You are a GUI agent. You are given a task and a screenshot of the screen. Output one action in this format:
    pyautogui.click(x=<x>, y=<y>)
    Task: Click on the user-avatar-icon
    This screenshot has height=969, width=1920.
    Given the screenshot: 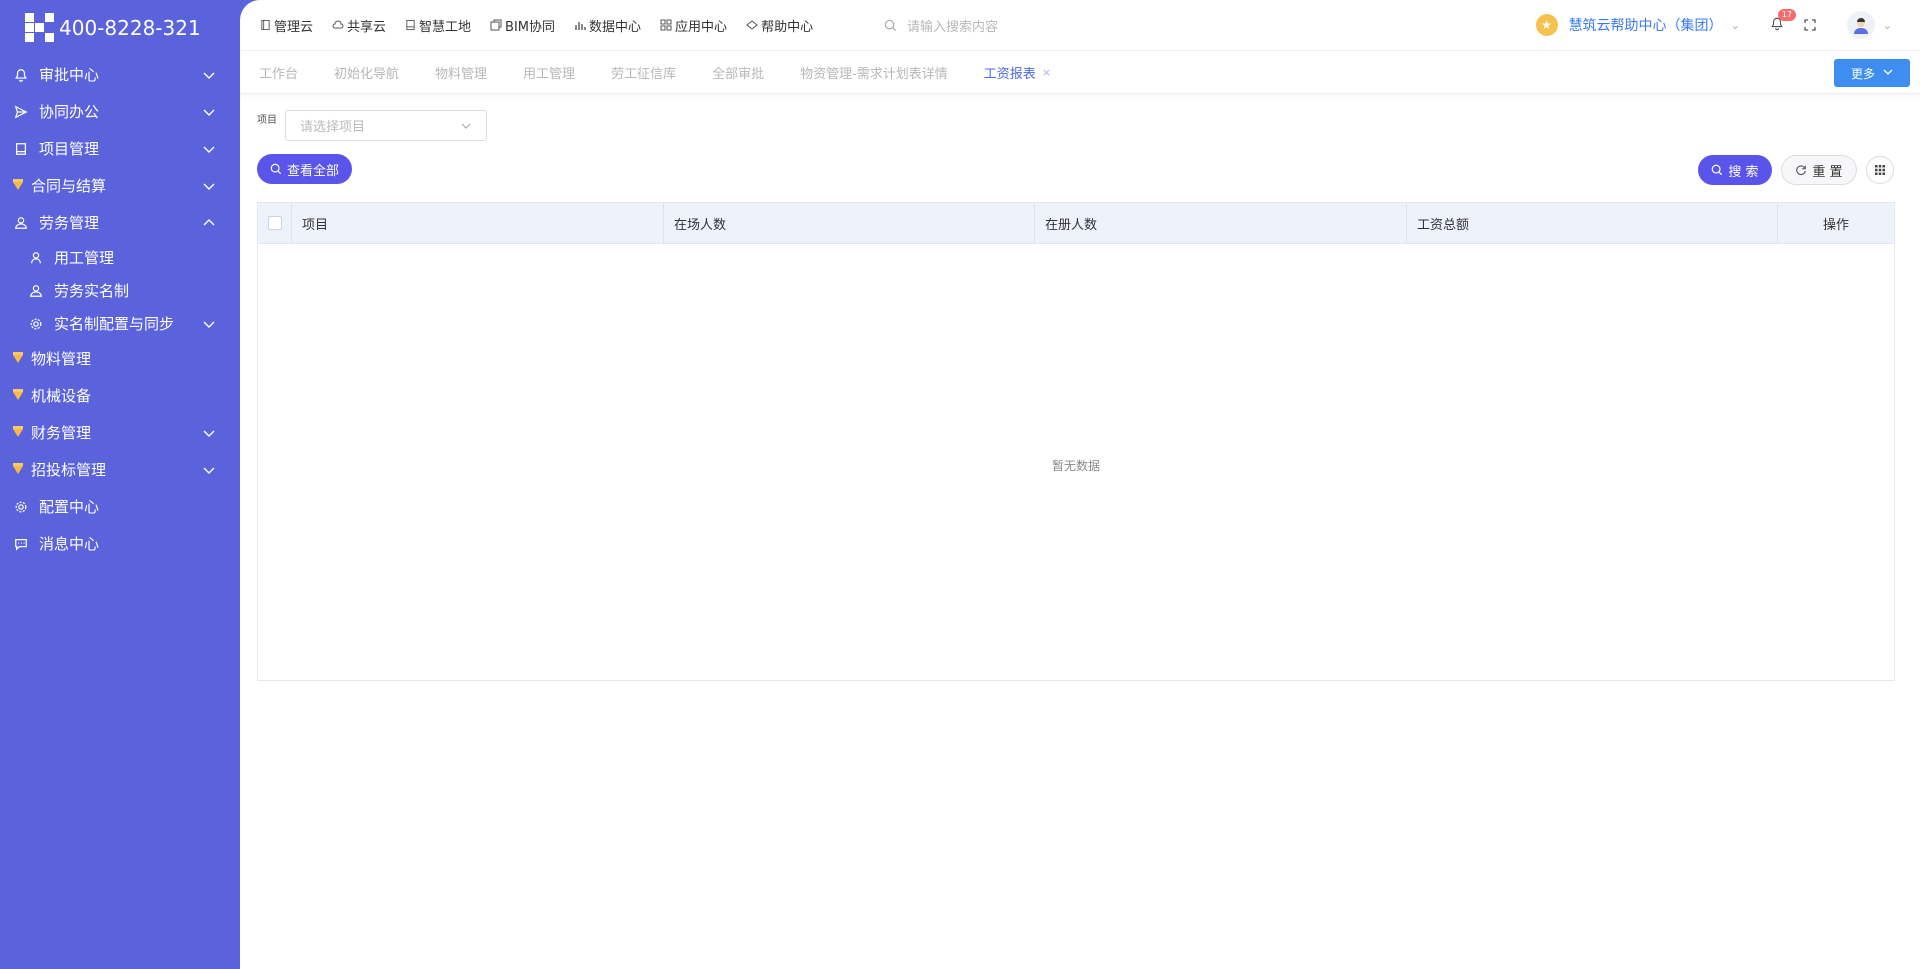 What is the action you would take?
    pyautogui.click(x=1860, y=26)
    